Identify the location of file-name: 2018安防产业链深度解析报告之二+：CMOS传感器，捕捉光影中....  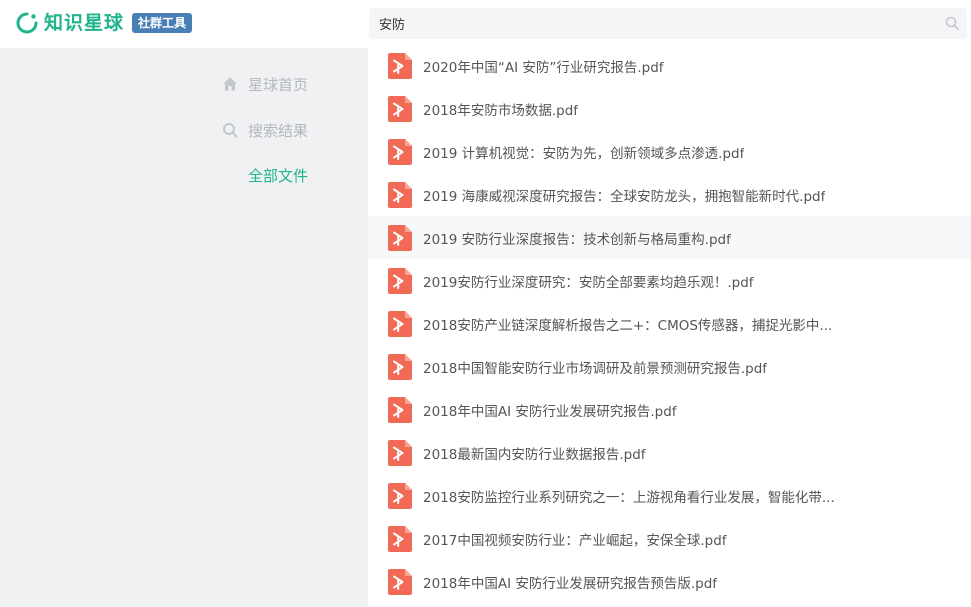
(628, 325).